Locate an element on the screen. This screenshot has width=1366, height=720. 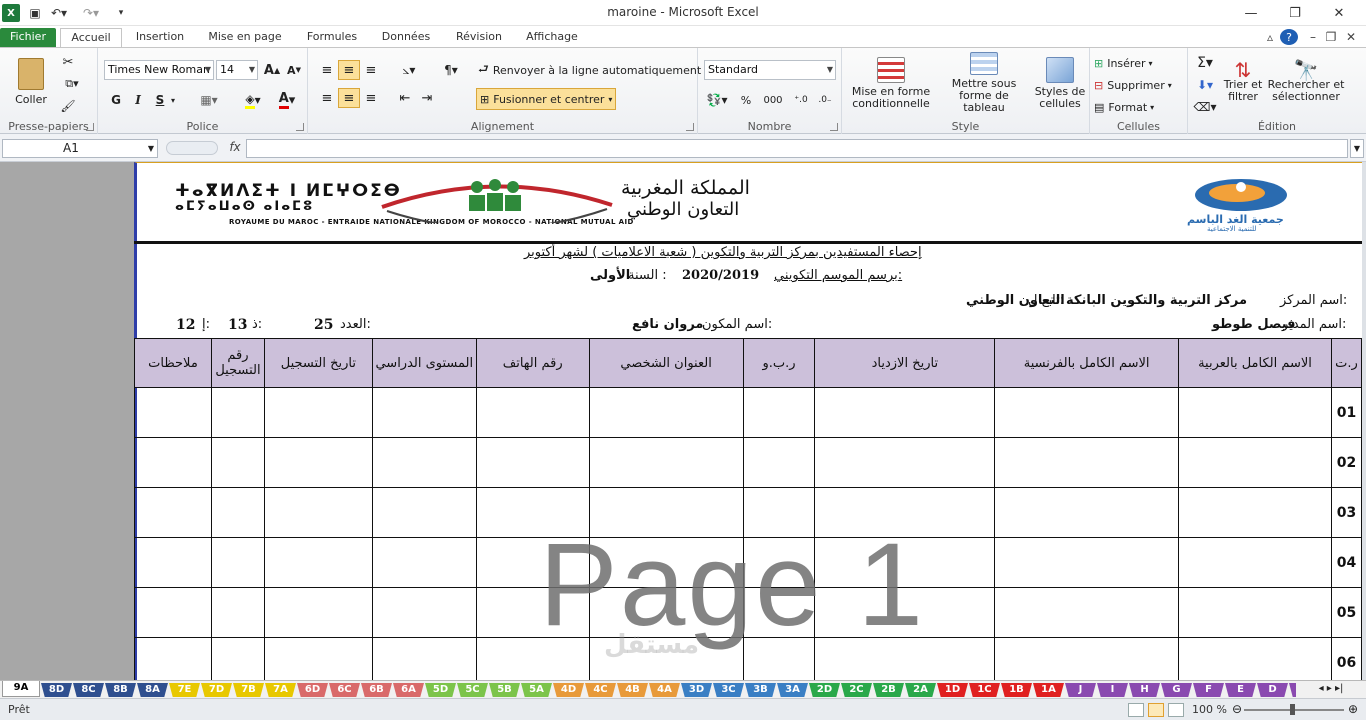
autosum-icon: Σ▾ is located at coordinates (1205, 63).